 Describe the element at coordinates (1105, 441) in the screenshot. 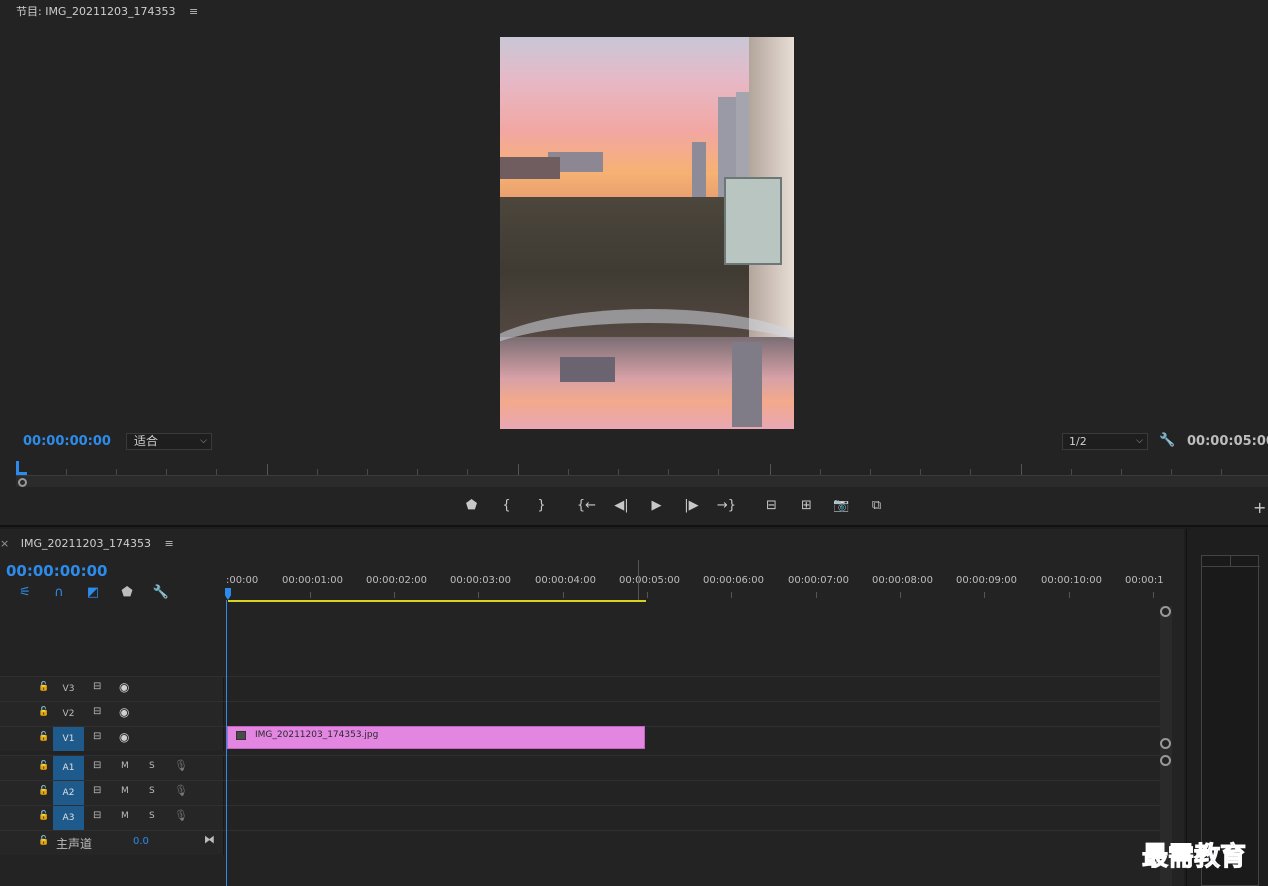

I see `playback-resolution-select: 1/2 ⌵` at that location.